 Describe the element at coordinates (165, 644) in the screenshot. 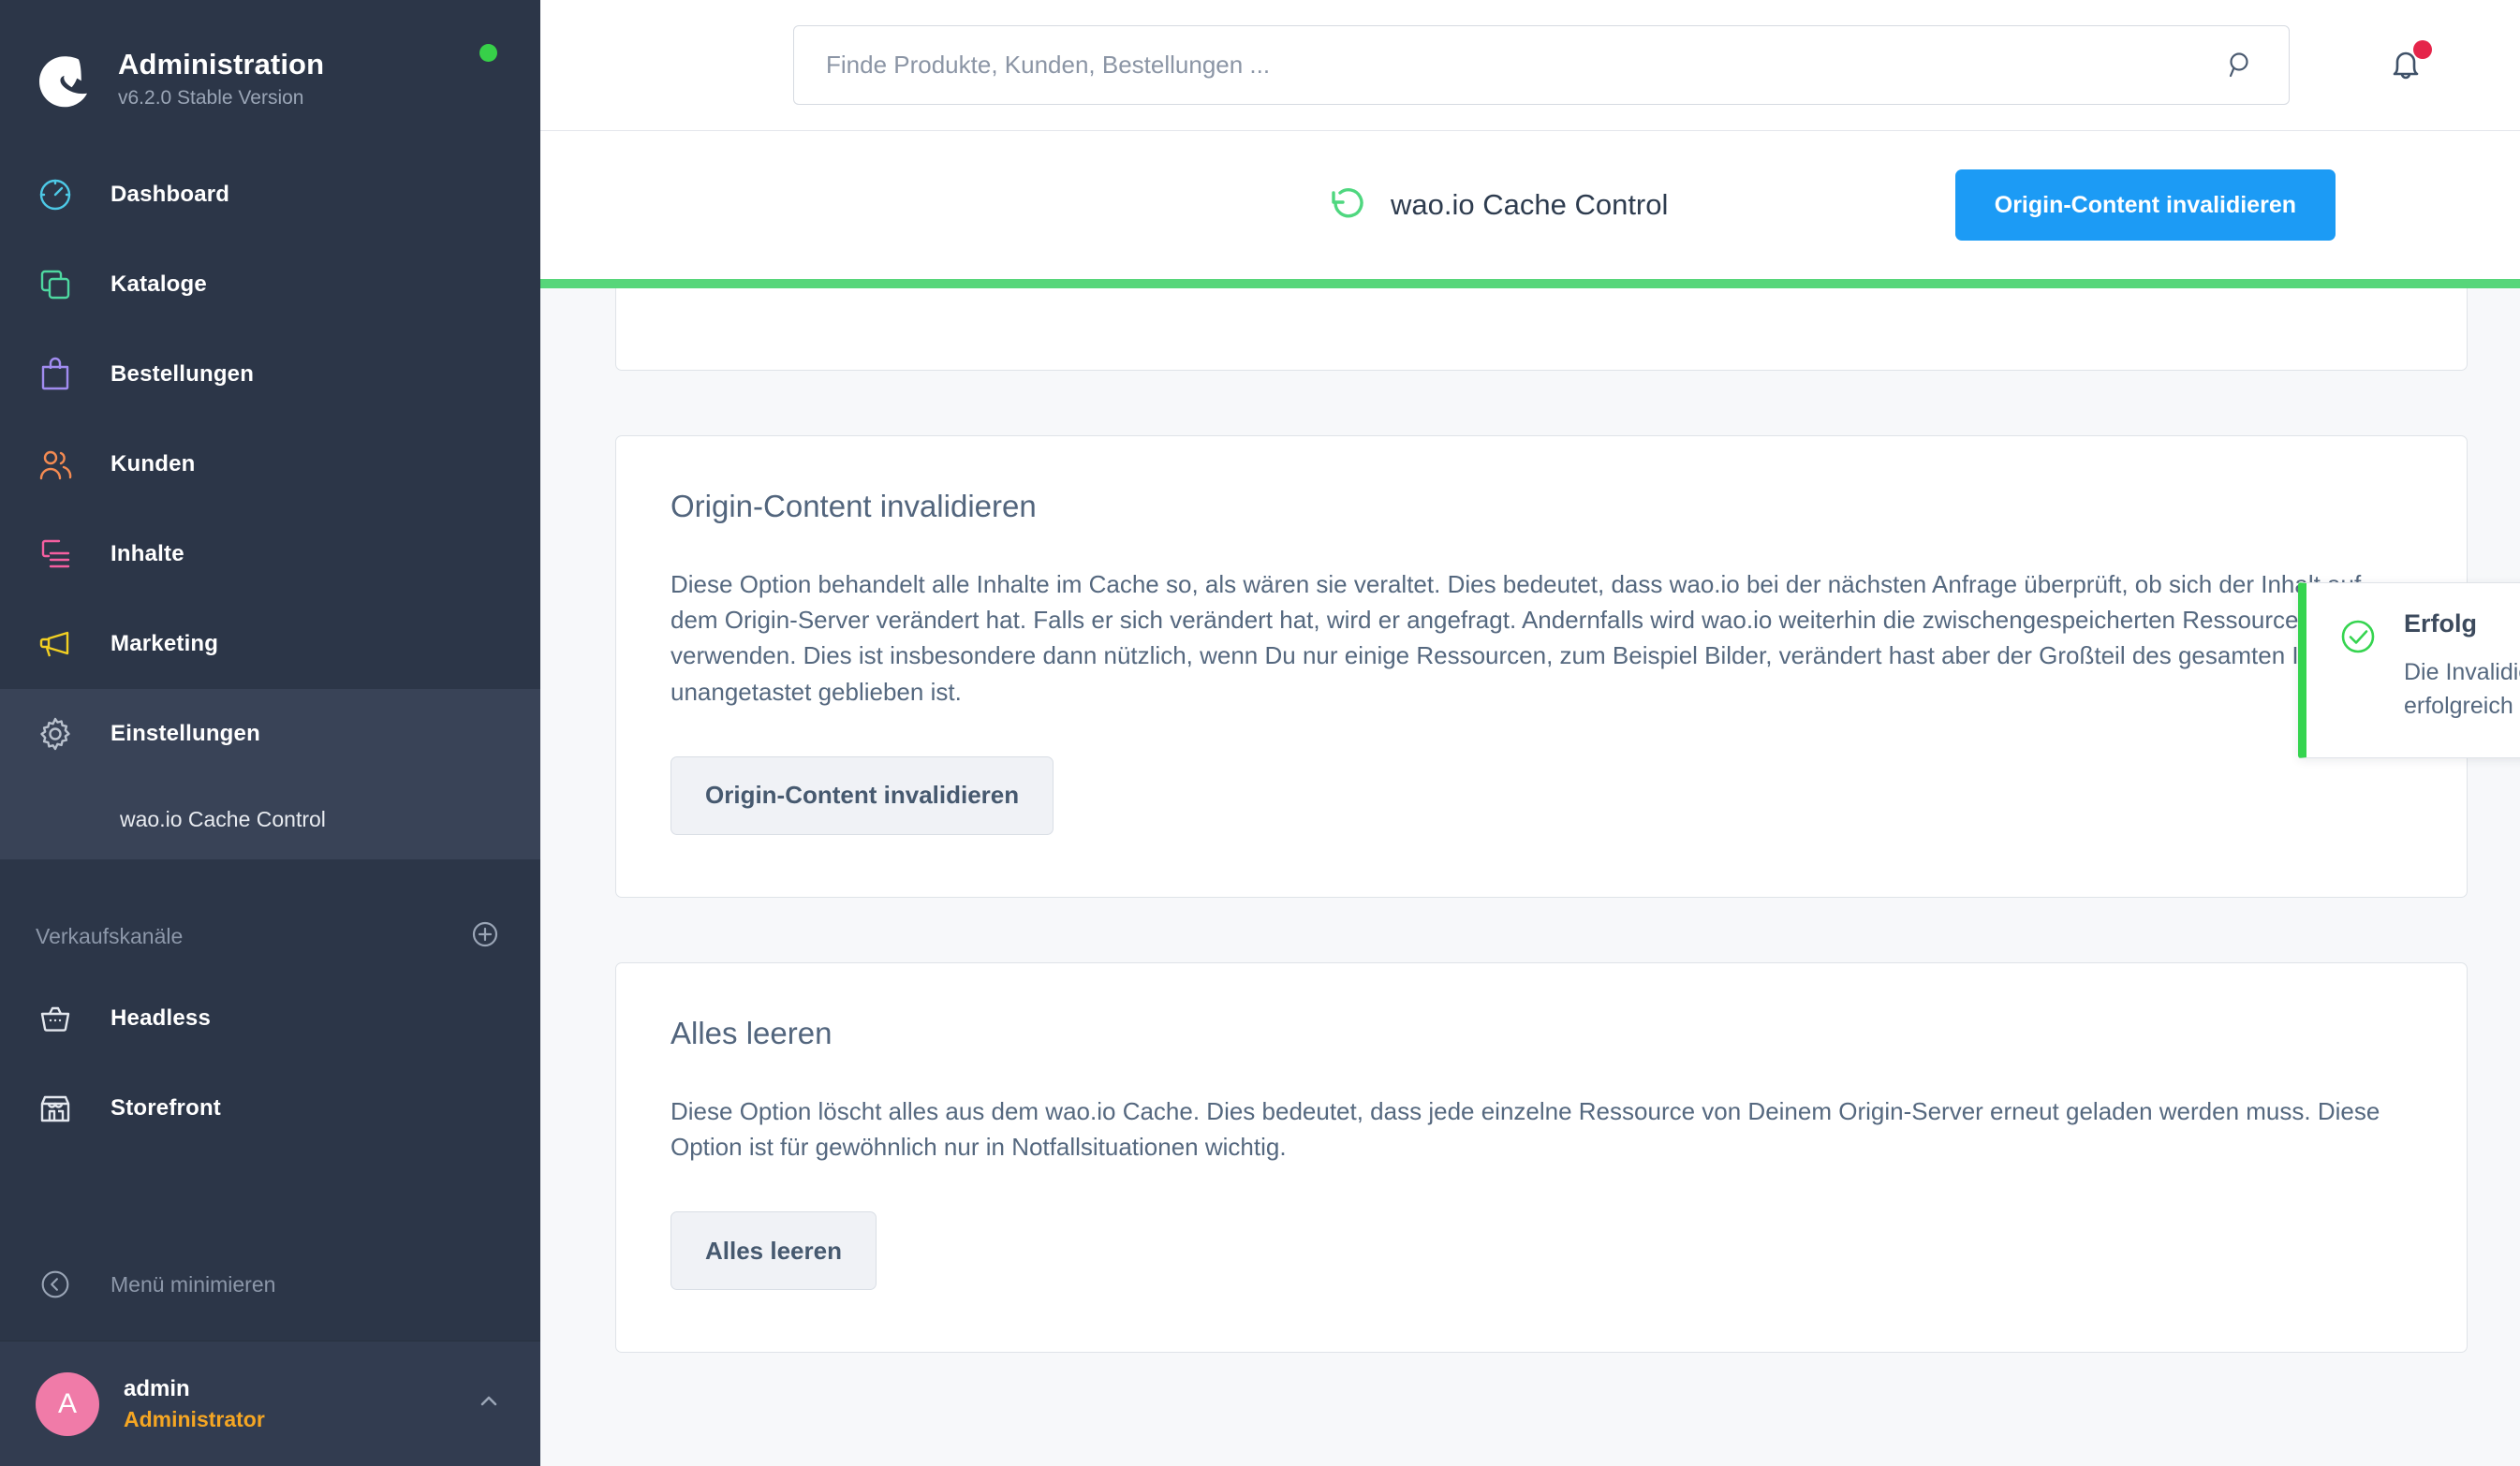

I see `sidebar-item-label: Marketing` at that location.